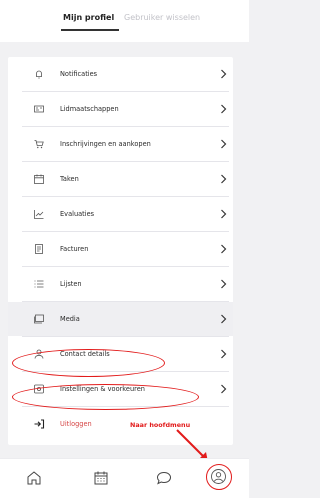 This screenshot has height=498, width=320. Describe the element at coordinates (39, 74) in the screenshot. I see `bell-icon` at that location.